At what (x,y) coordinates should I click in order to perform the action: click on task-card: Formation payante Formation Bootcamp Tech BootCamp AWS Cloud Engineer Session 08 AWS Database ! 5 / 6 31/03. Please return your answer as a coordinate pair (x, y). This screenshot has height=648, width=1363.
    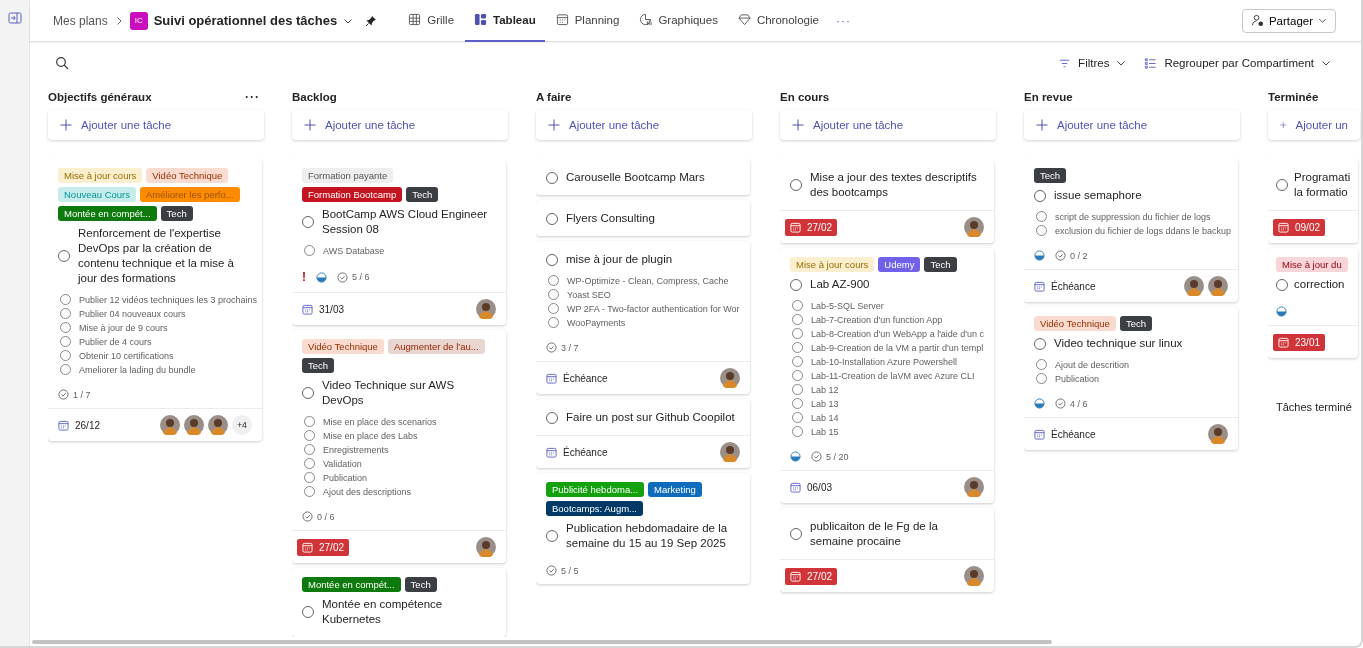
    Looking at the image, I should click on (399, 242).